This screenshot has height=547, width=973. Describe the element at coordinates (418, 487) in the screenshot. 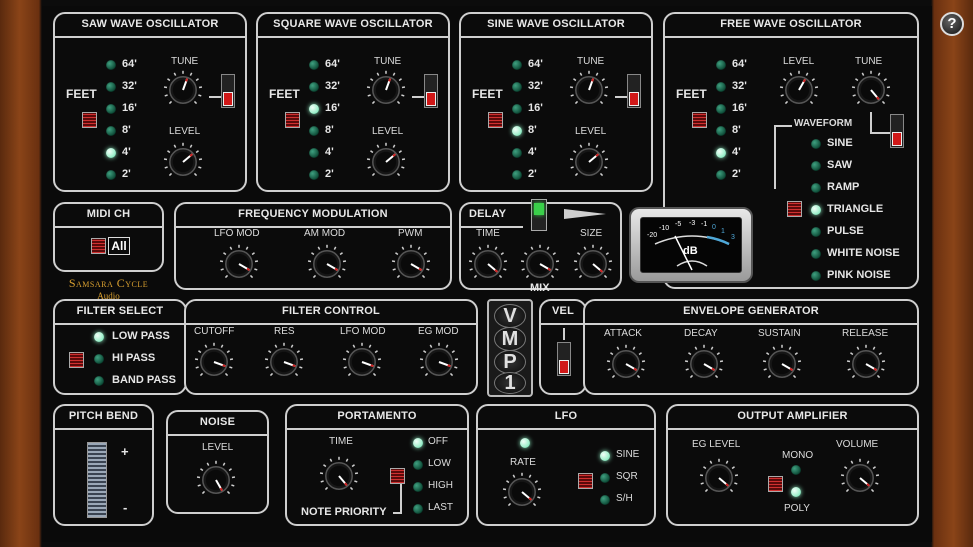

I see `portamento-led-high` at that location.